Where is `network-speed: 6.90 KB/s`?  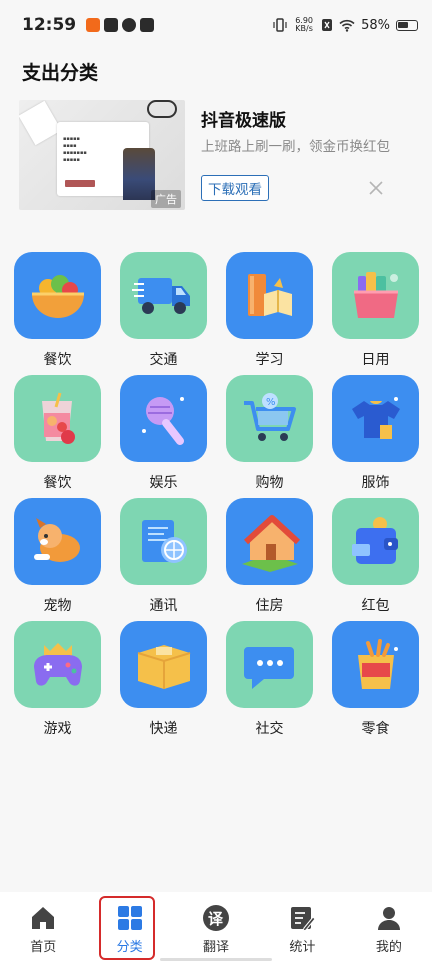 network-speed: 6.90 KB/s is located at coordinates (304, 25).